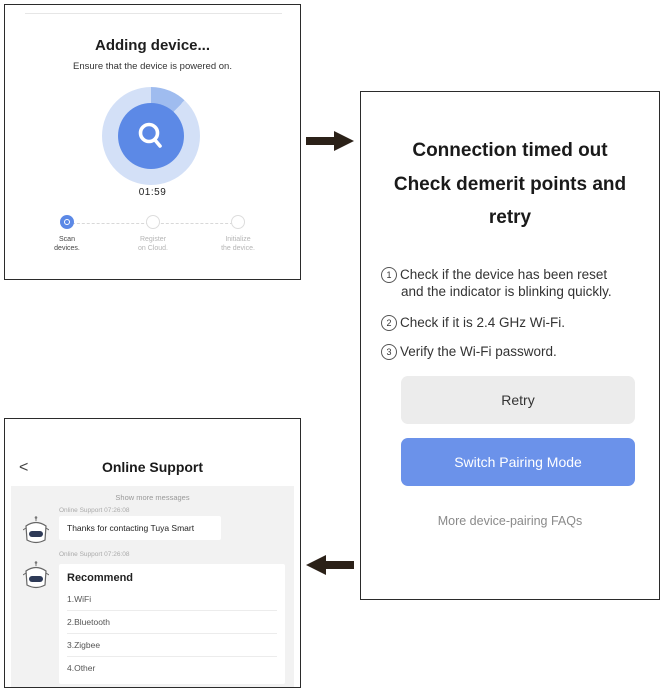  What do you see at coordinates (172, 645) in the screenshot?
I see `recommend-item-zigbee: 3.Zigbee` at bounding box center [172, 645].